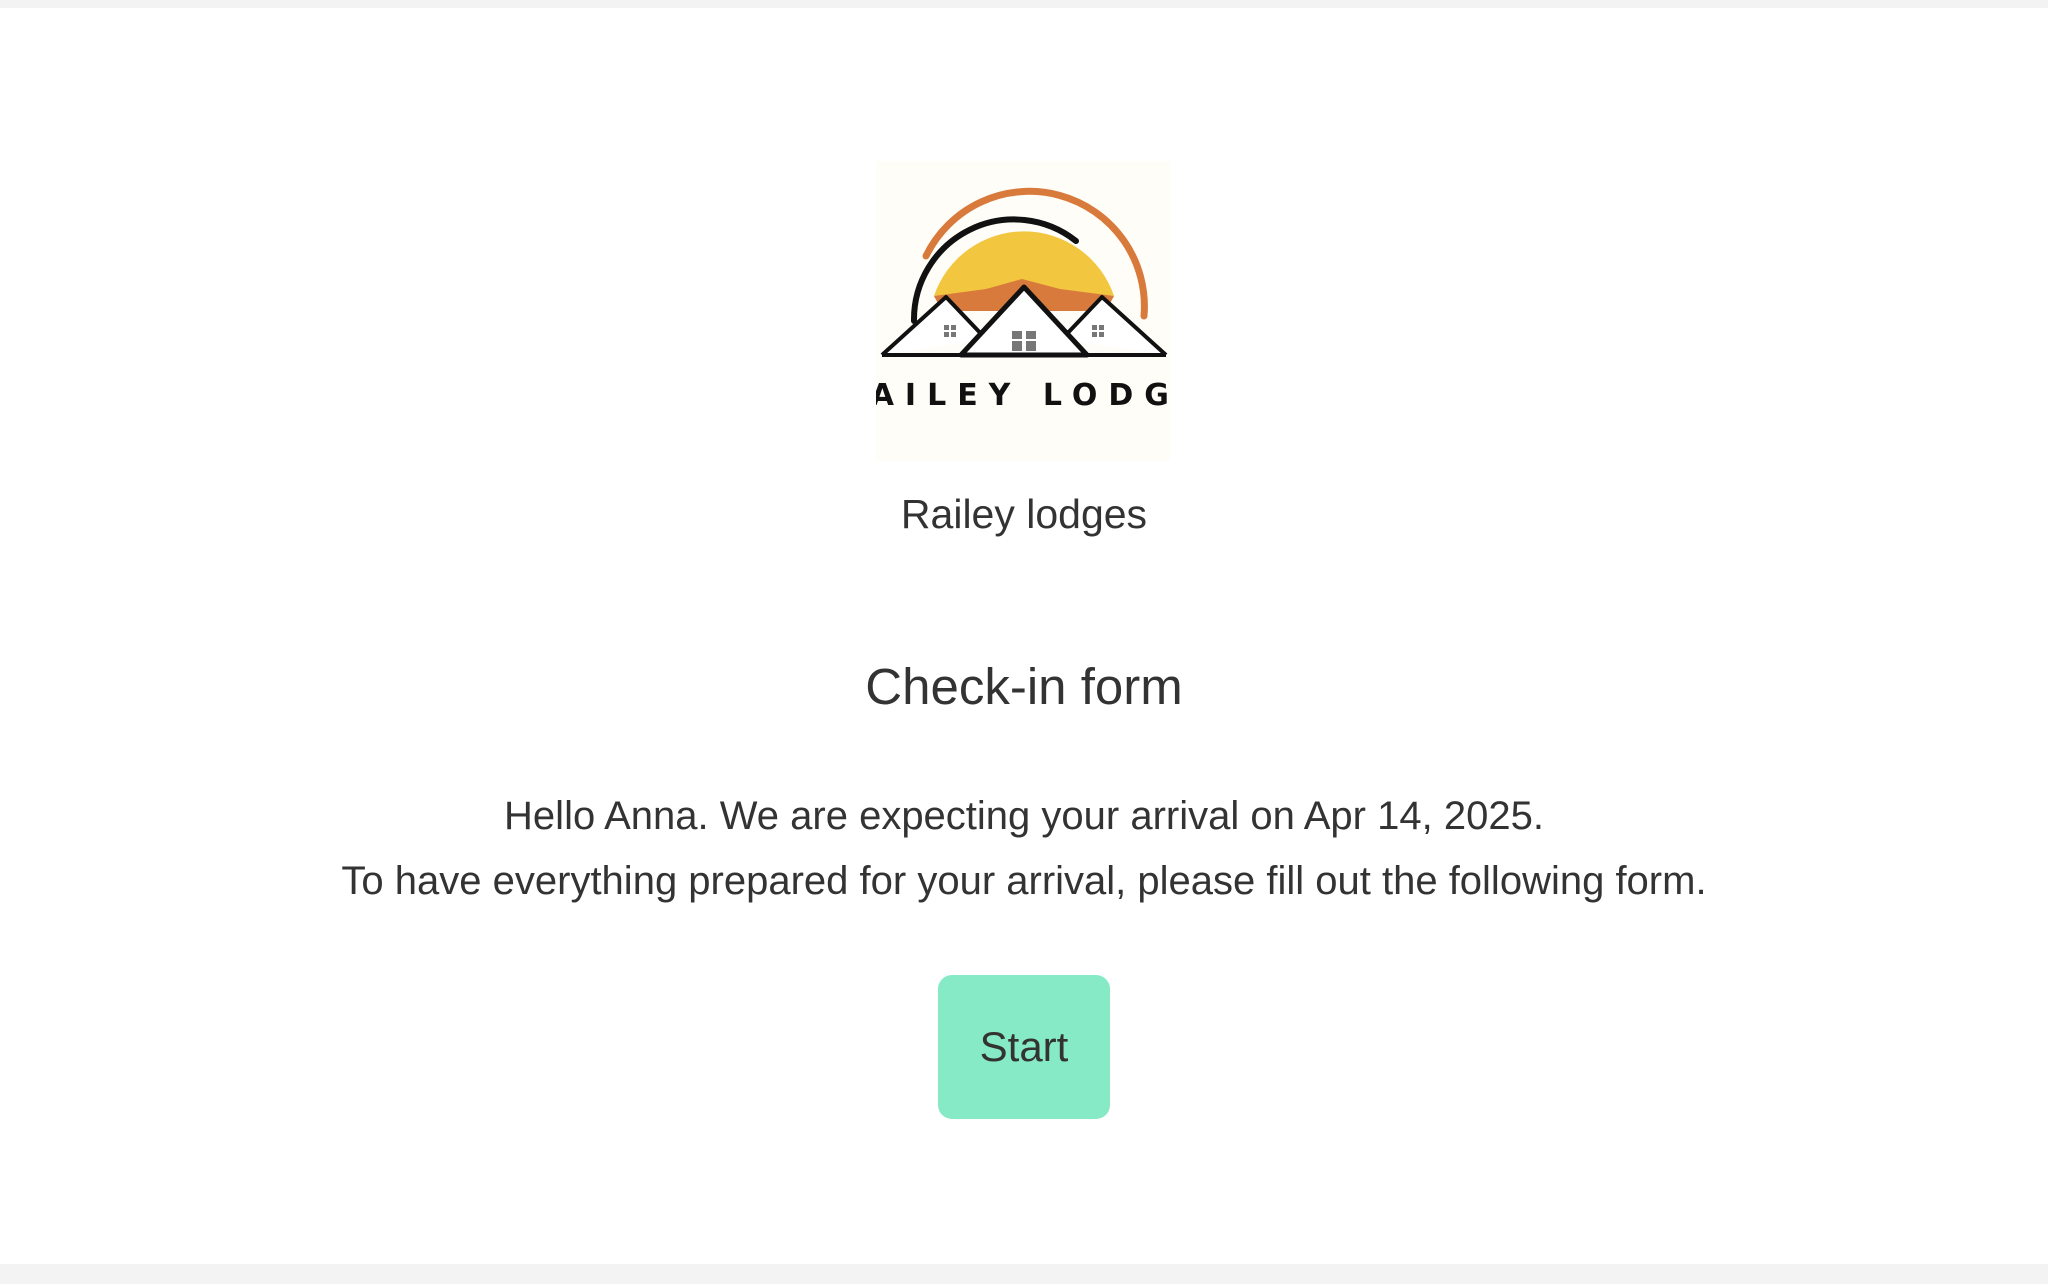  What do you see at coordinates (1024, 514) in the screenshot?
I see `brand-name: Railey lodges` at bounding box center [1024, 514].